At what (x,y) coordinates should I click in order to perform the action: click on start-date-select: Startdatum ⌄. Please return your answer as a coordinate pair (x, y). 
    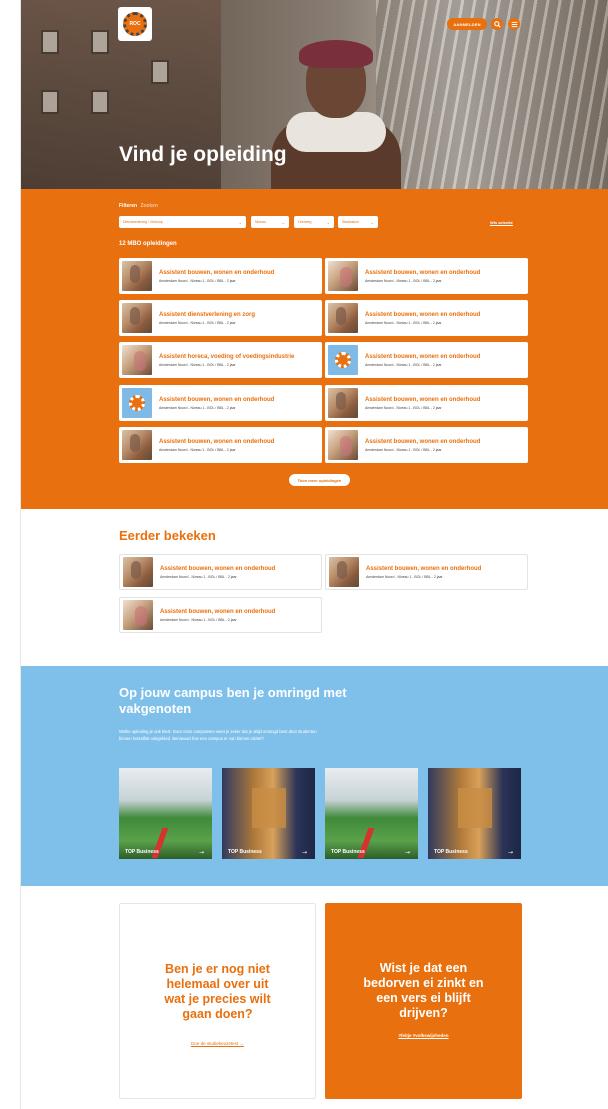
    Looking at the image, I should click on (358, 222).